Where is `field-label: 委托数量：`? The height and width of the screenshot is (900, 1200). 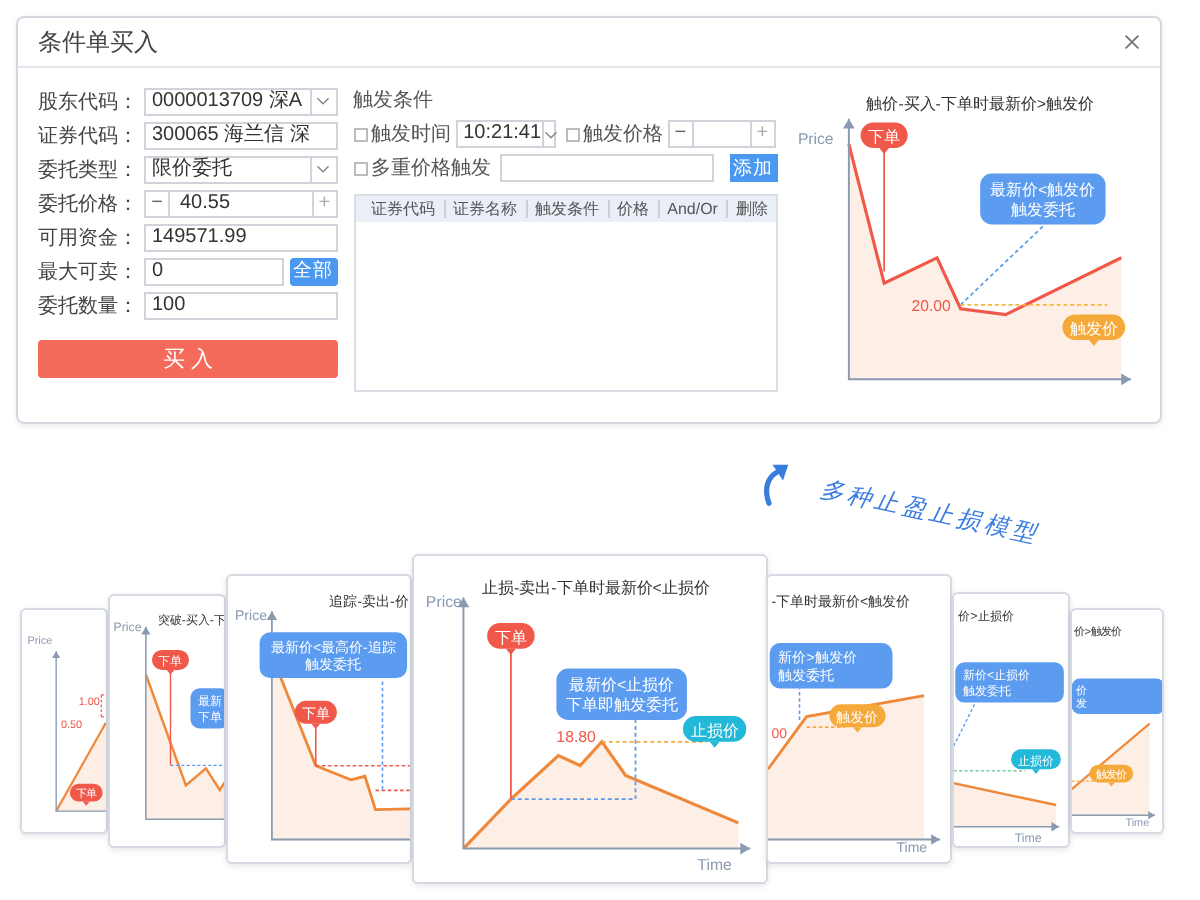
field-label: 委托数量： is located at coordinates (89, 306).